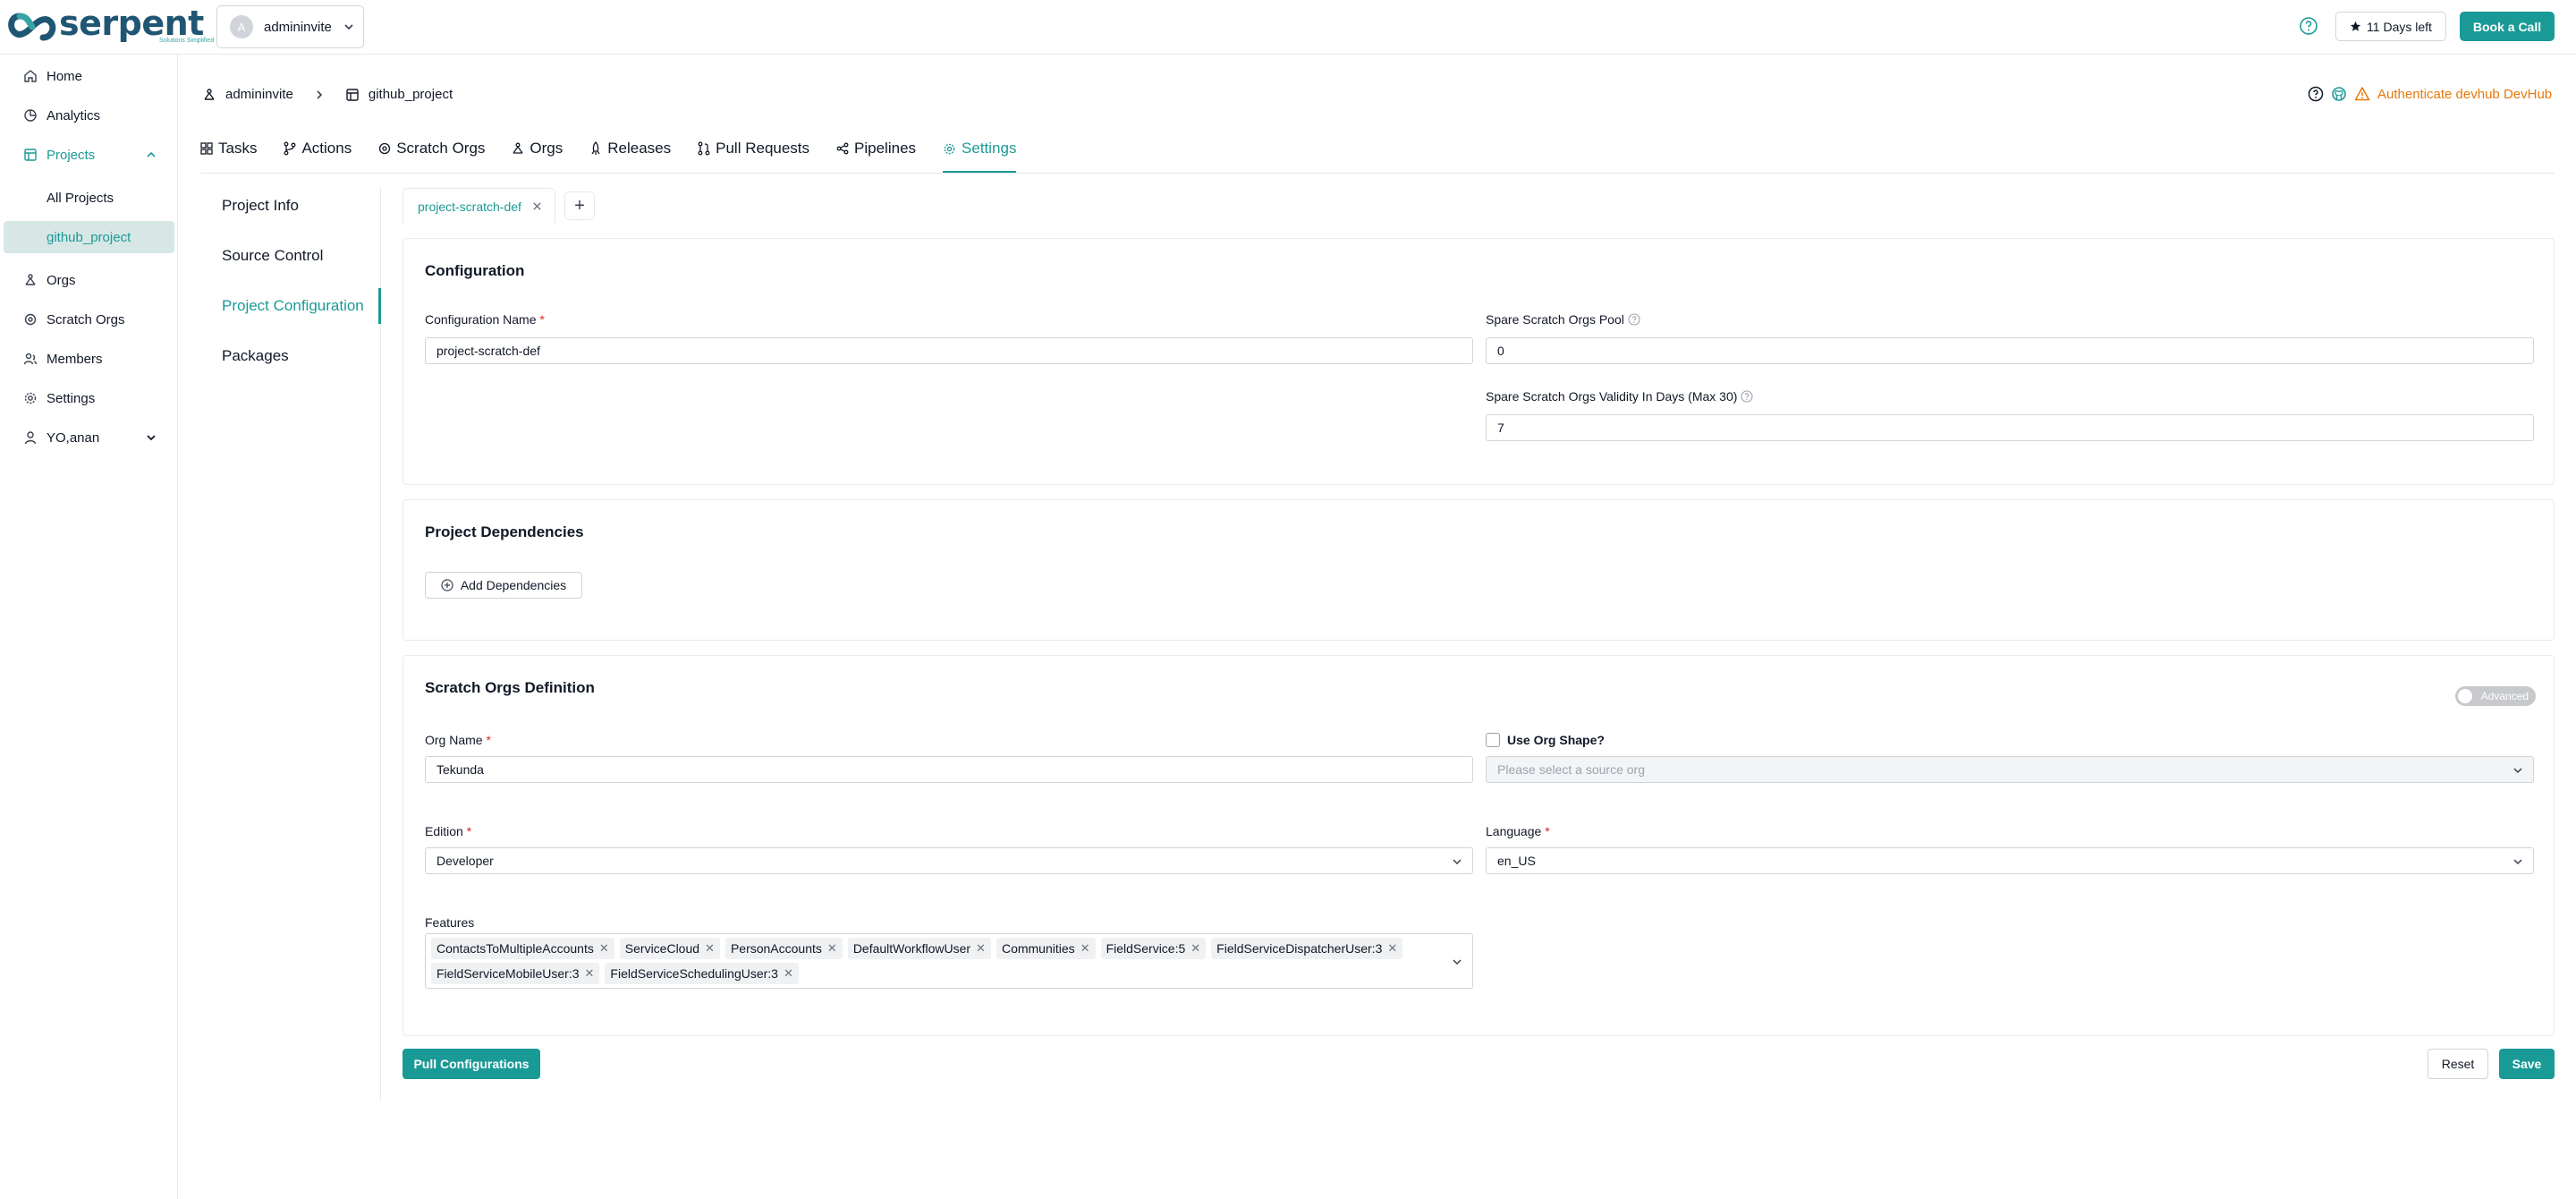 This screenshot has height=1199, width=2576. I want to click on grid-icon, so click(206, 148).